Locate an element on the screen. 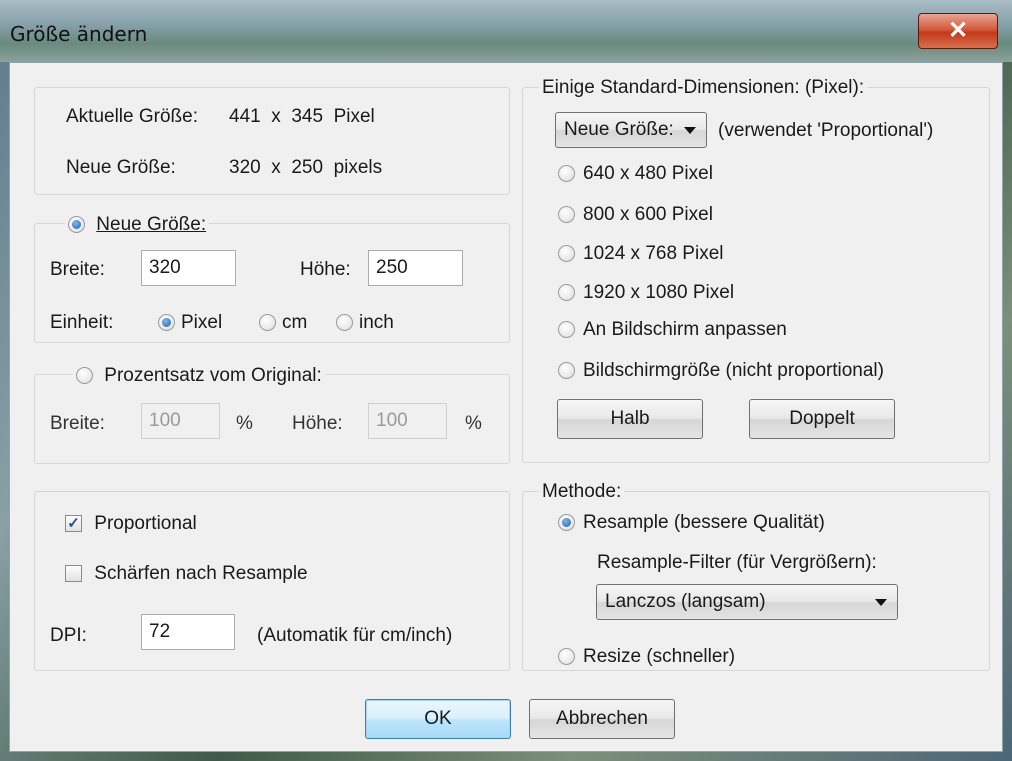 Image resolution: width=1012 pixels, height=761 pixels. dpi-note: (Automatik für cm/inch) is located at coordinates (355, 635).